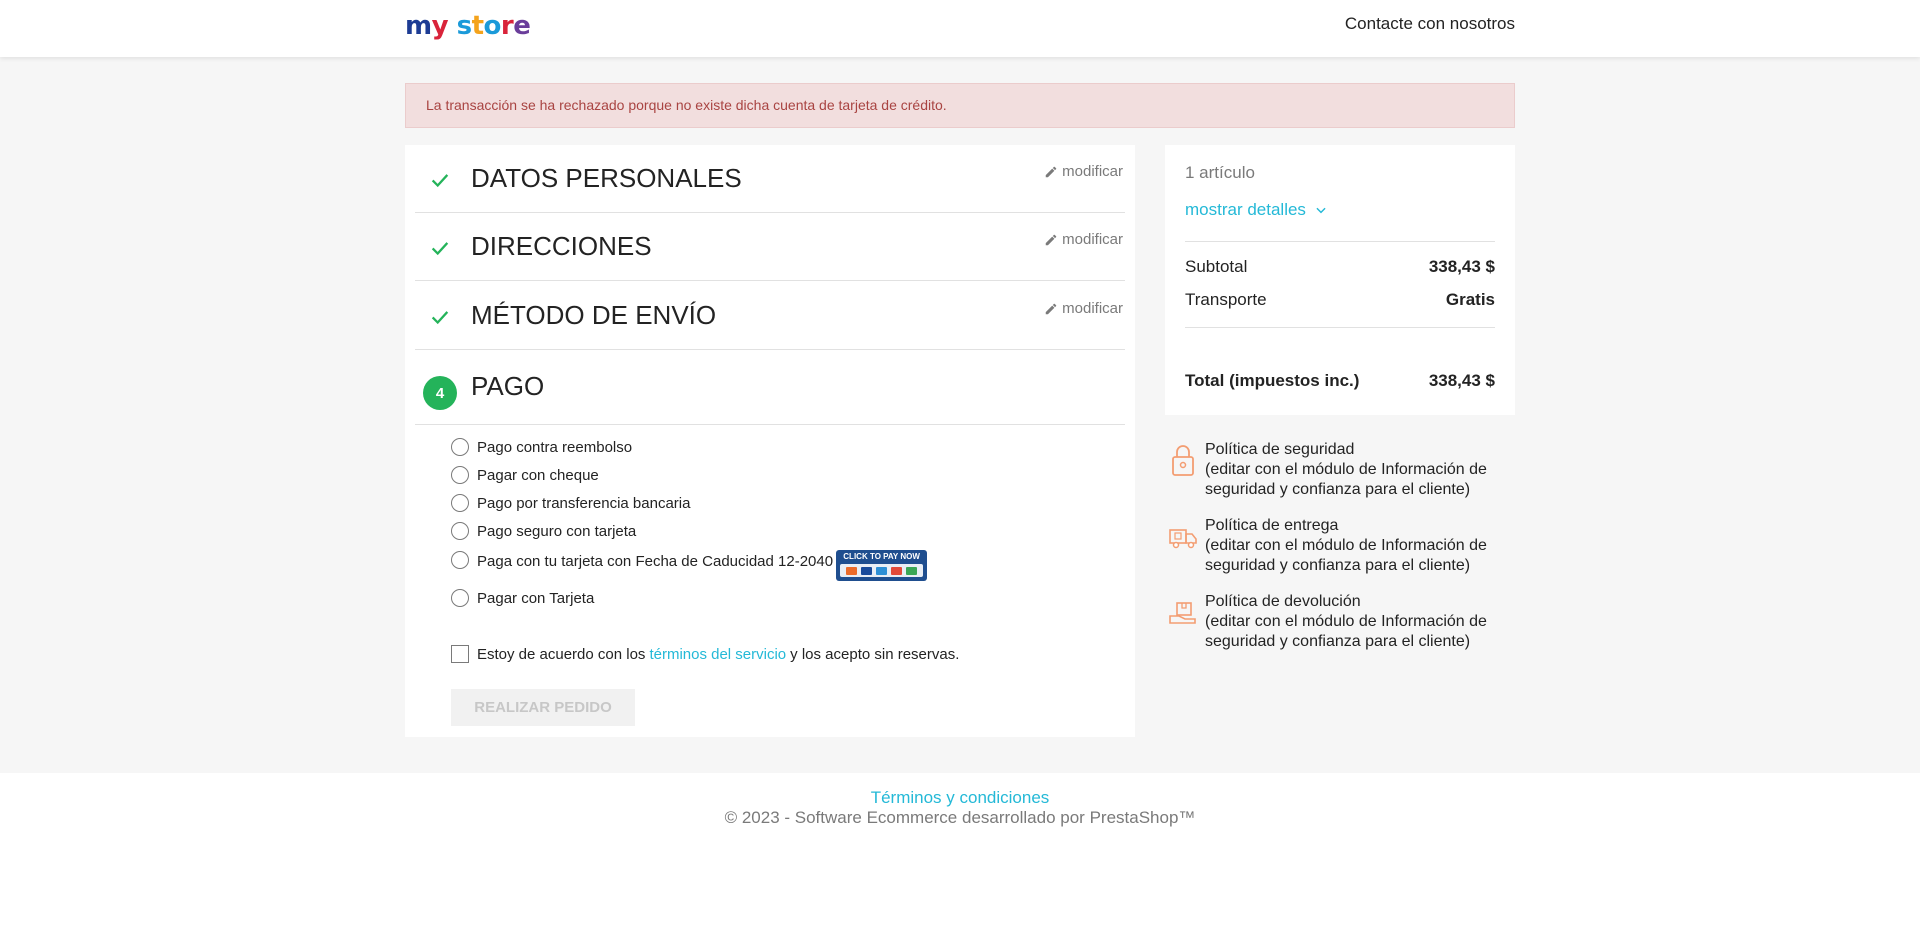  I want to click on items-count: 1 artículo, so click(1220, 172).